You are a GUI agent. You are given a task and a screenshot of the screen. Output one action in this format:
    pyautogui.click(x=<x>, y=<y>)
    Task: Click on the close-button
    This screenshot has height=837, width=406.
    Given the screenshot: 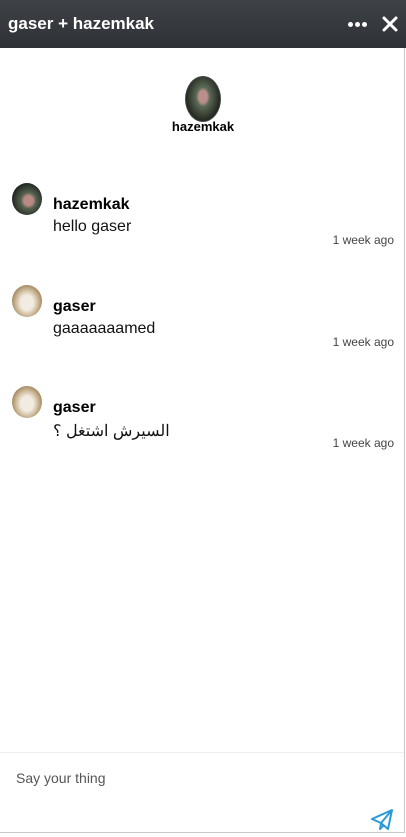 What is the action you would take?
    pyautogui.click(x=390, y=24)
    